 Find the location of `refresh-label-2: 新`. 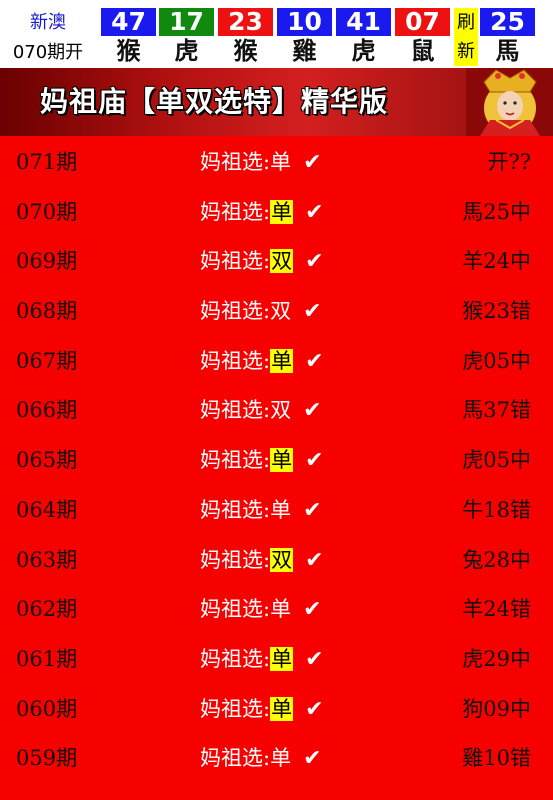

refresh-label-2: 新 is located at coordinates (466, 51).